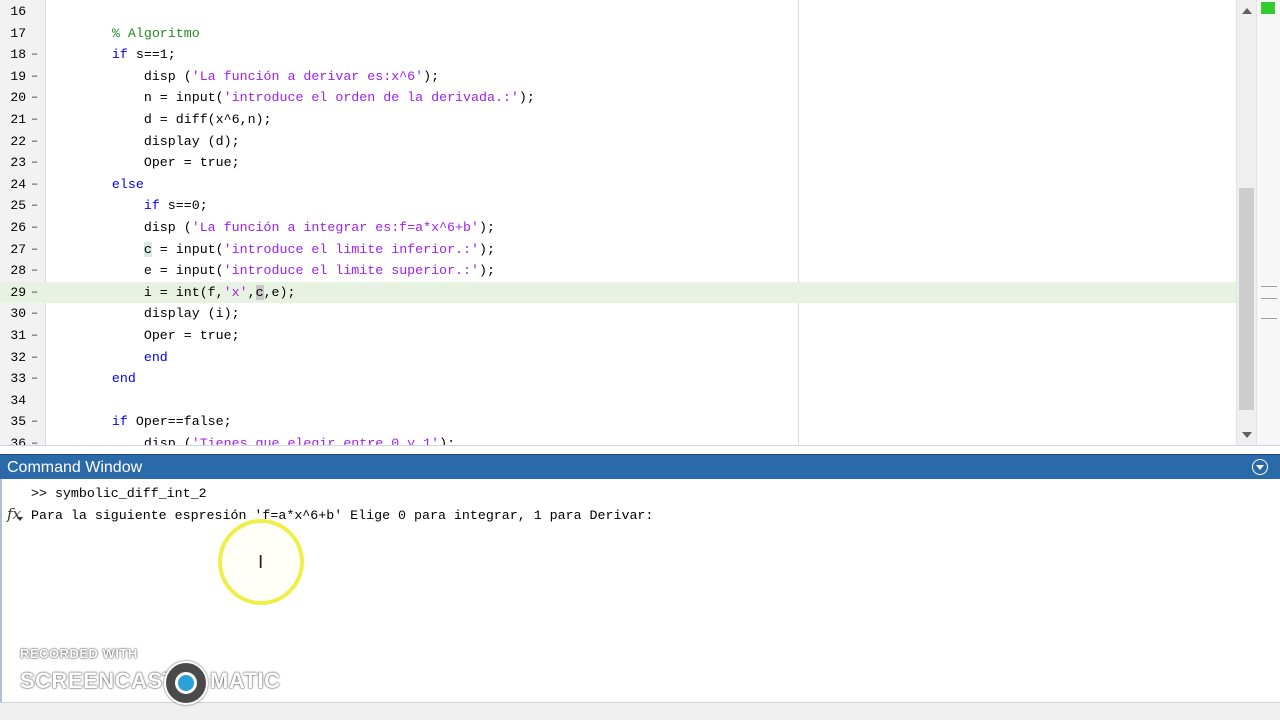 Image resolution: width=1280 pixels, height=720 pixels. What do you see at coordinates (18, 441) in the screenshot?
I see `line-number: 36` at bounding box center [18, 441].